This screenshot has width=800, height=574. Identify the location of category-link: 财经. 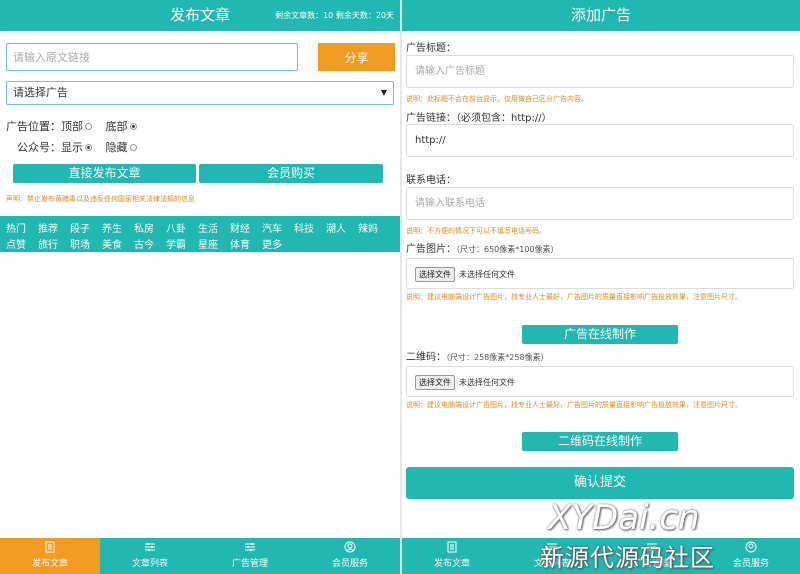
(240, 227).